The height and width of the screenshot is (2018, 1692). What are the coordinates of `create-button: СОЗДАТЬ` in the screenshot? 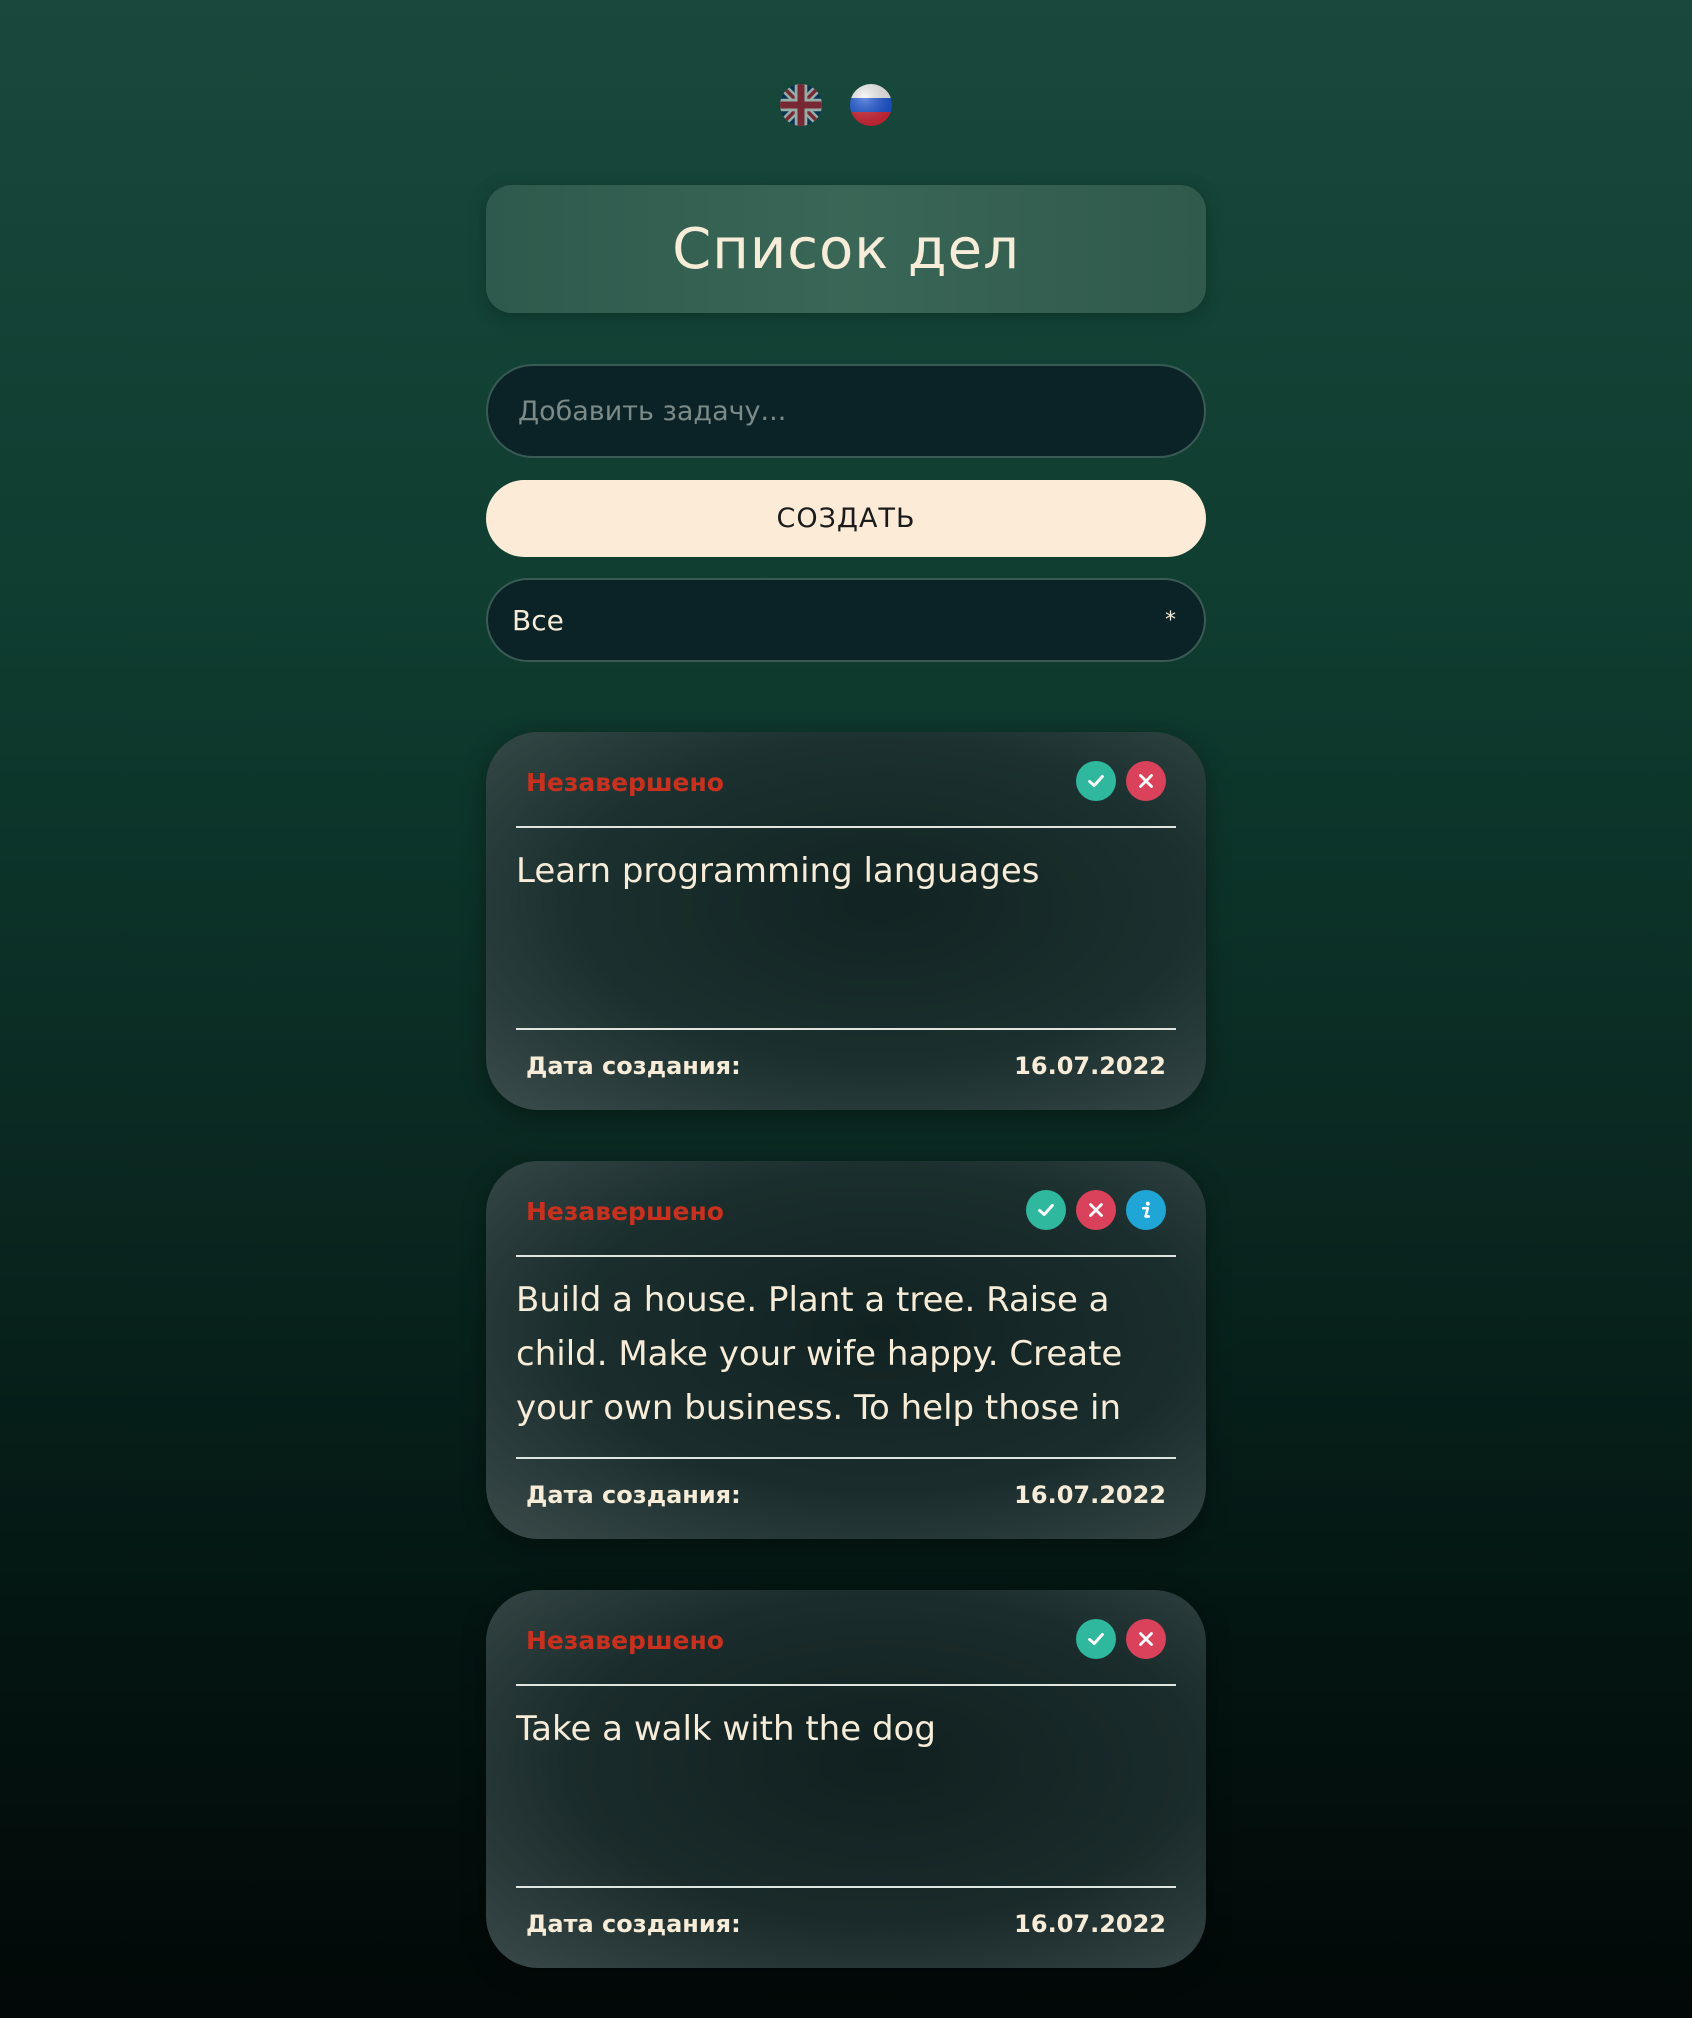 It's located at (846, 518).